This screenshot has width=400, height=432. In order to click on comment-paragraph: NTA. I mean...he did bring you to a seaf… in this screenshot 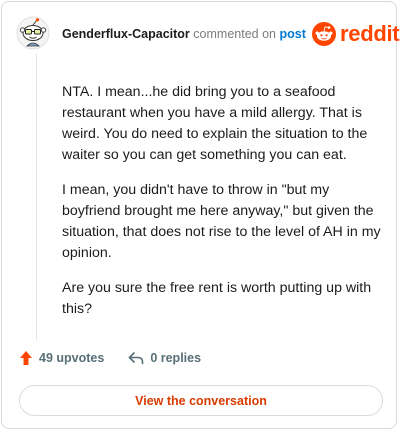, I will do `click(215, 123)`.